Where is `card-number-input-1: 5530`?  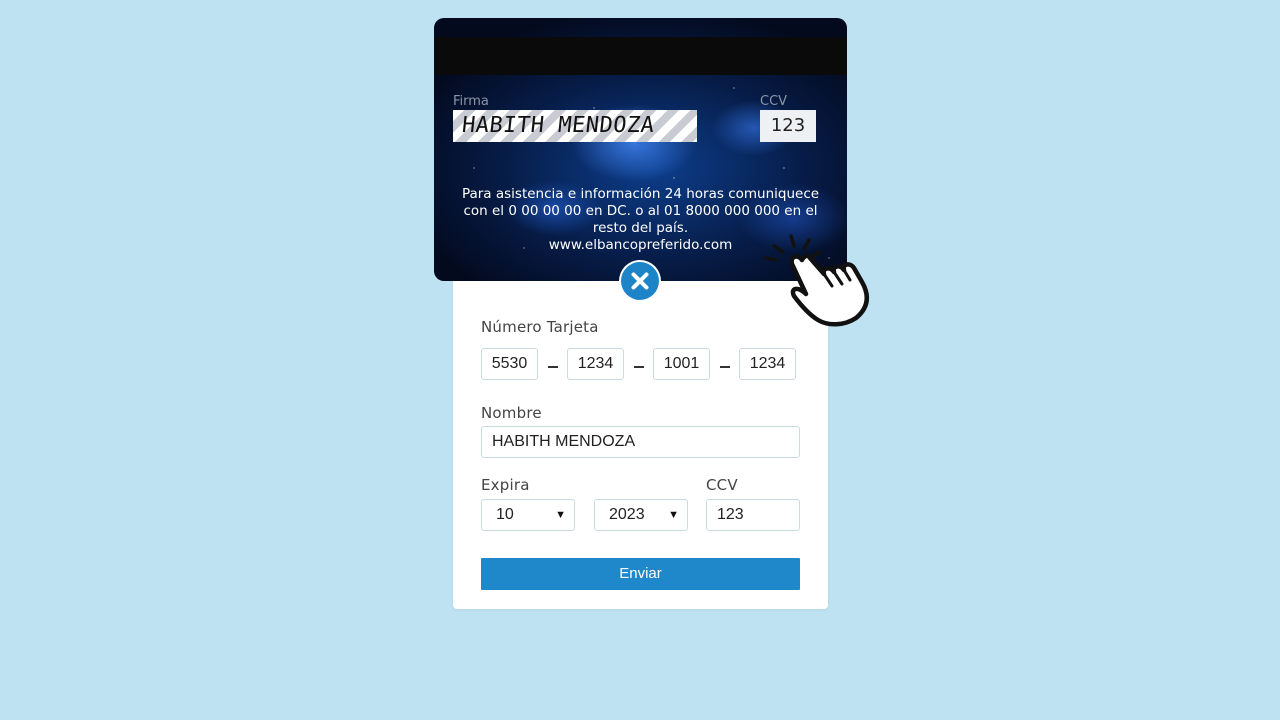
card-number-input-1: 5530 is located at coordinates (509, 364).